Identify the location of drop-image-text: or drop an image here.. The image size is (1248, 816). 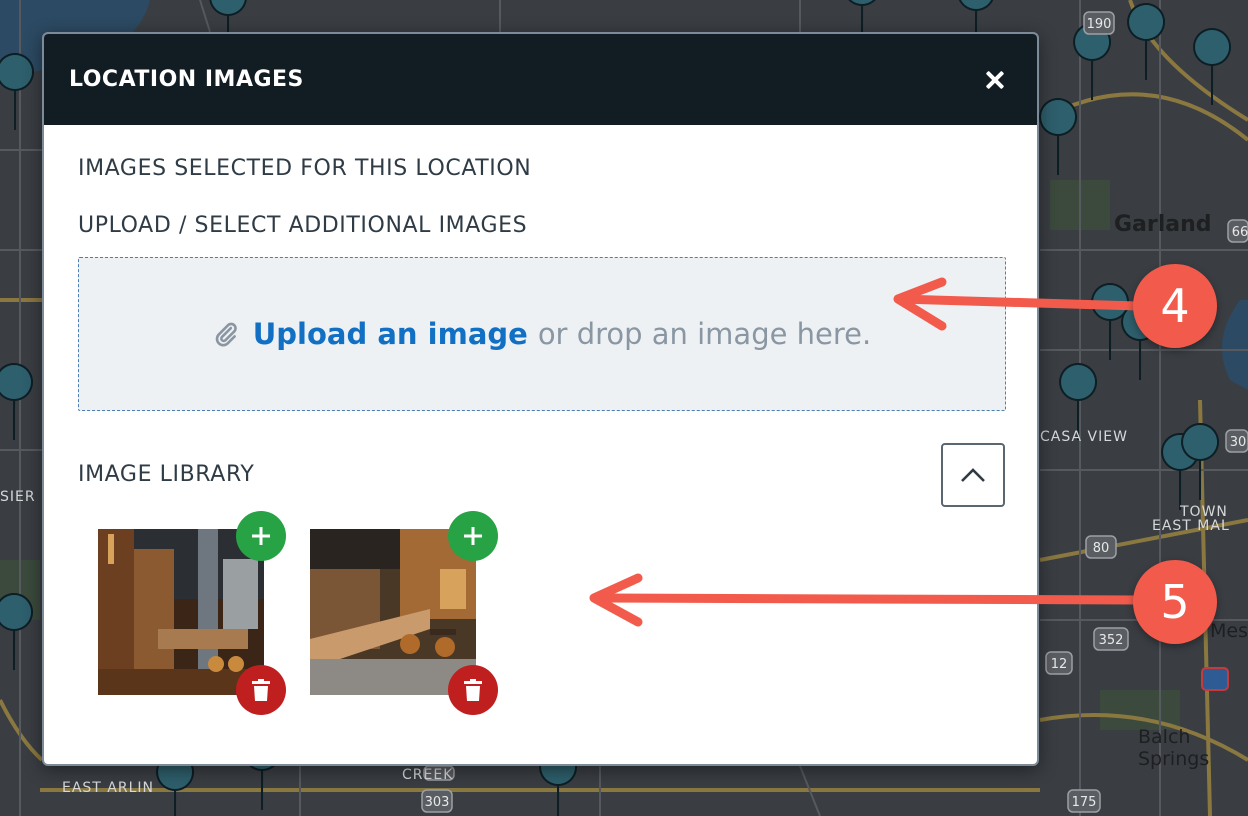
(704, 334).